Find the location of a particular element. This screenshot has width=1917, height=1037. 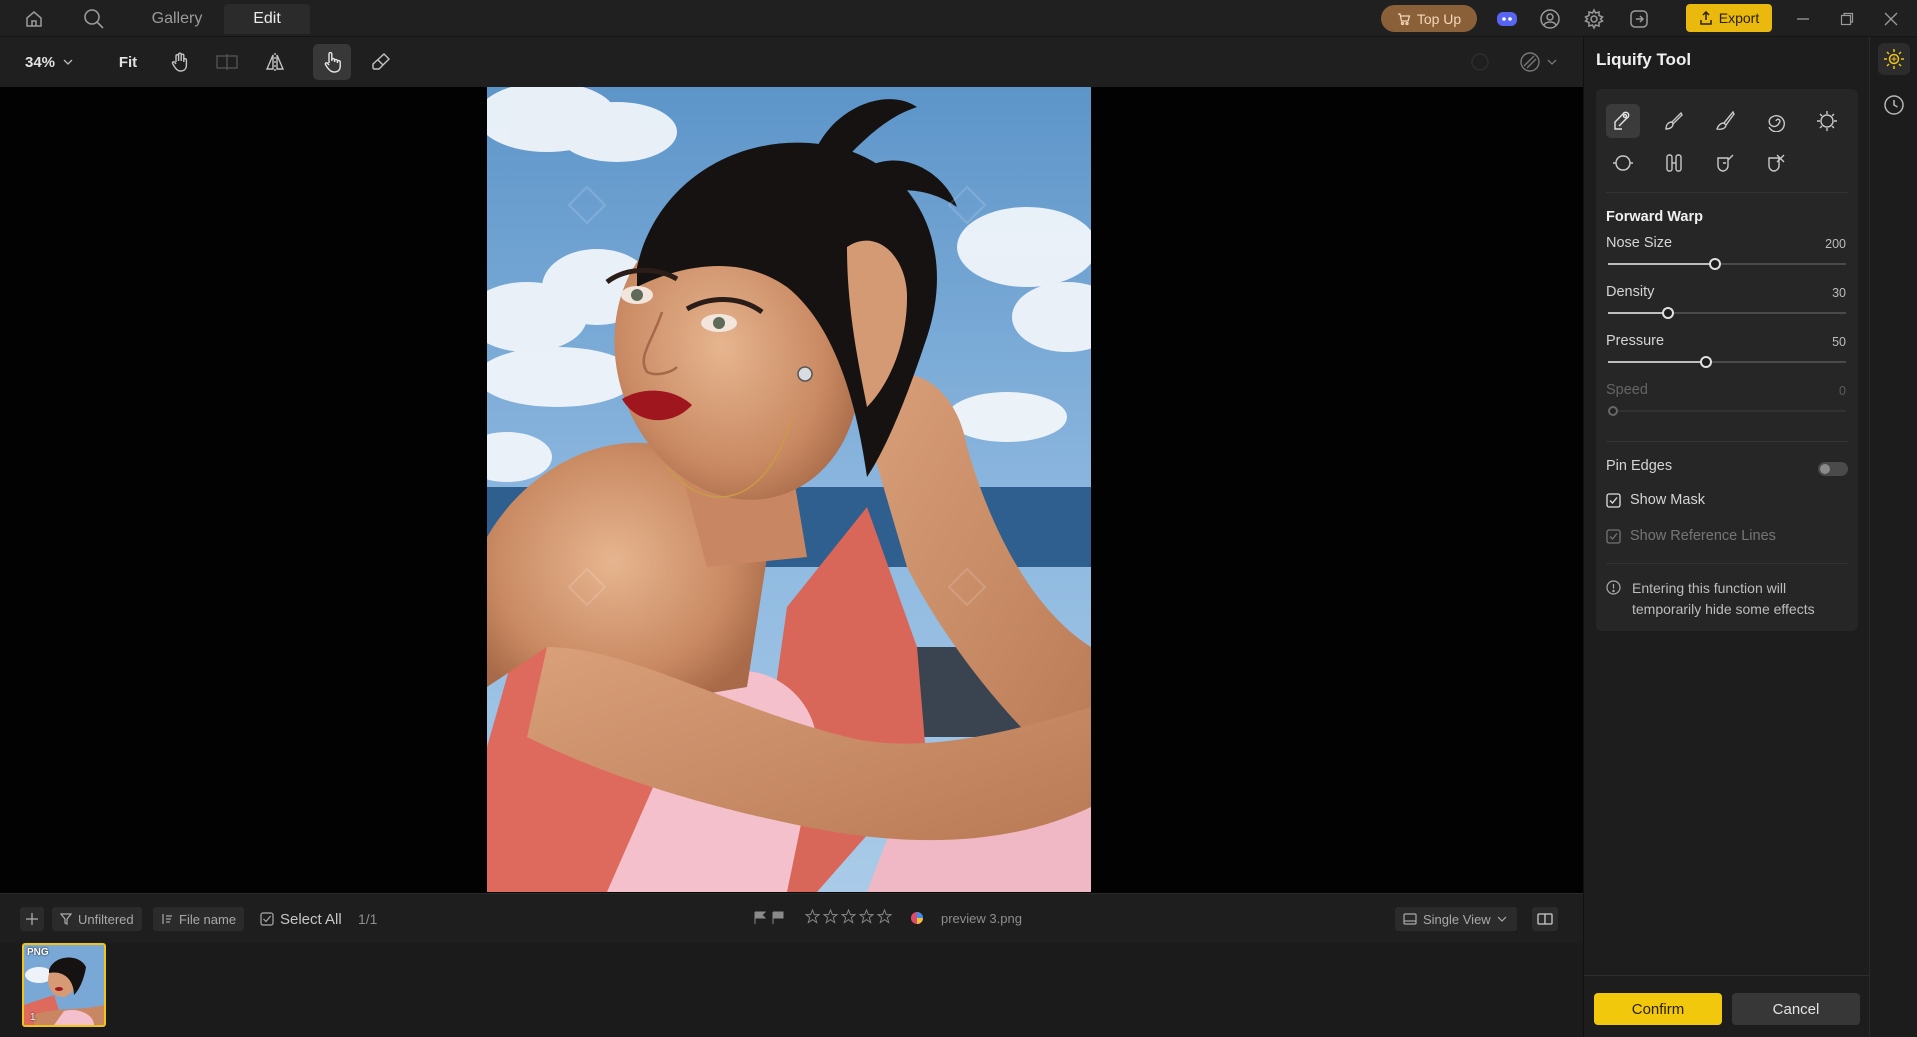

select-all-checkbox: Select All is located at coordinates (301, 919).